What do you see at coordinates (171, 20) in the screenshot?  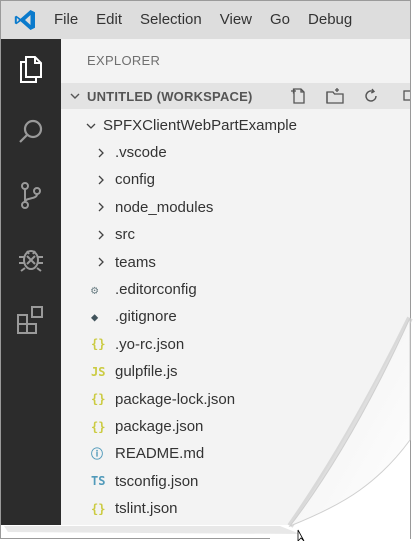 I see `menu-selection: Selection` at bounding box center [171, 20].